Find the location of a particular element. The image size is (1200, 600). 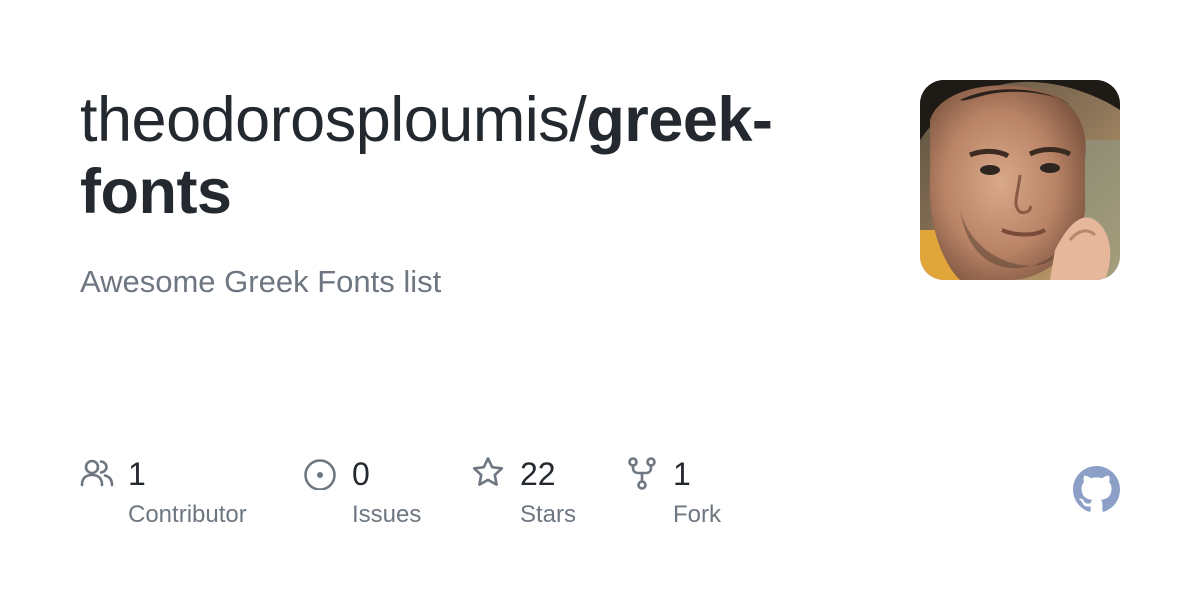

stars-count: 22 is located at coordinates (538, 474).